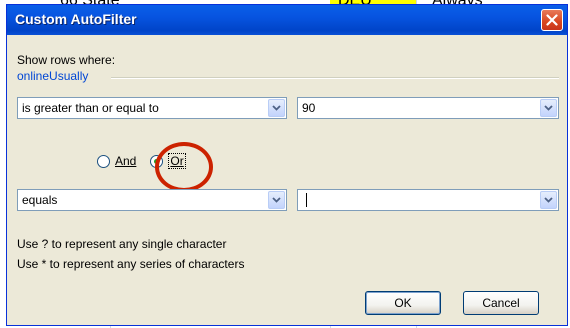 Image resolution: width=570 pixels, height=328 pixels. I want to click on value2-combobox, so click(428, 200).